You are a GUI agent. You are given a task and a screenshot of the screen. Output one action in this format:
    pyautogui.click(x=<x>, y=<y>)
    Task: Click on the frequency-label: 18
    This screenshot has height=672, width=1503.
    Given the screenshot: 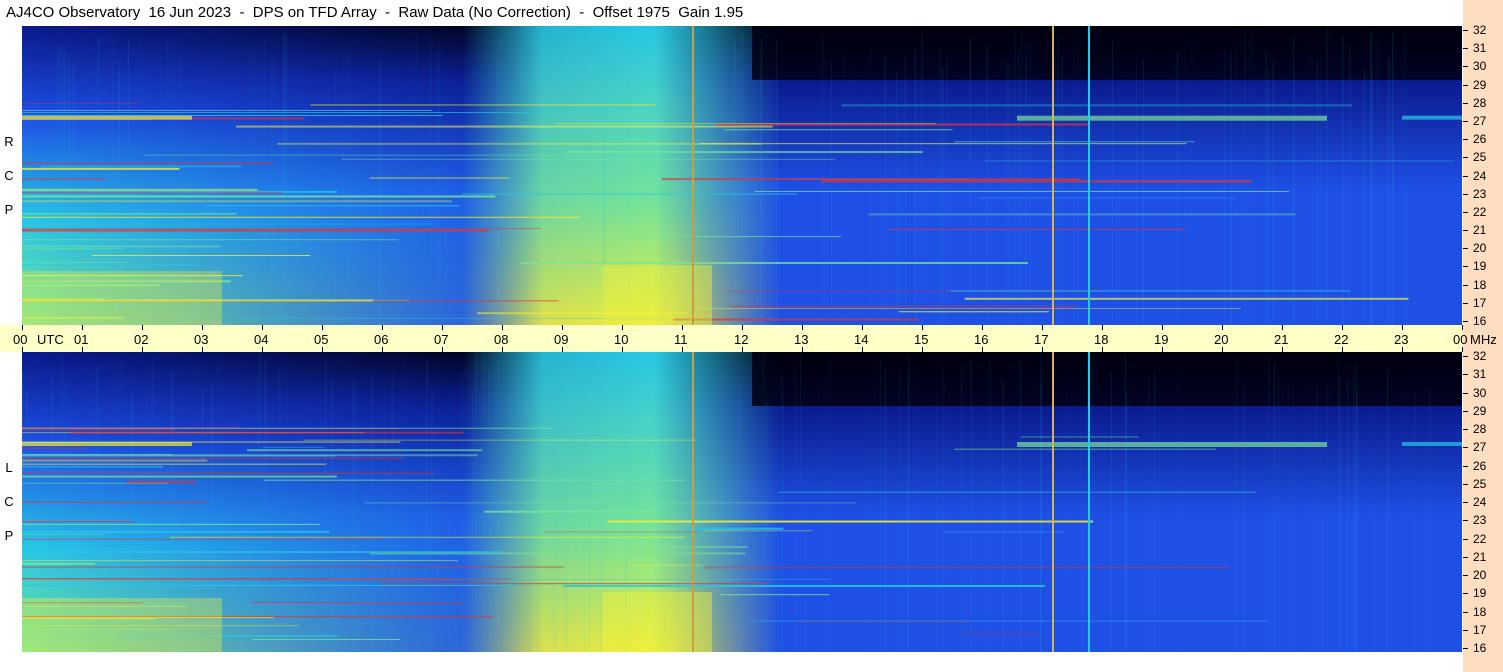 What is the action you would take?
    pyautogui.click(x=1480, y=611)
    